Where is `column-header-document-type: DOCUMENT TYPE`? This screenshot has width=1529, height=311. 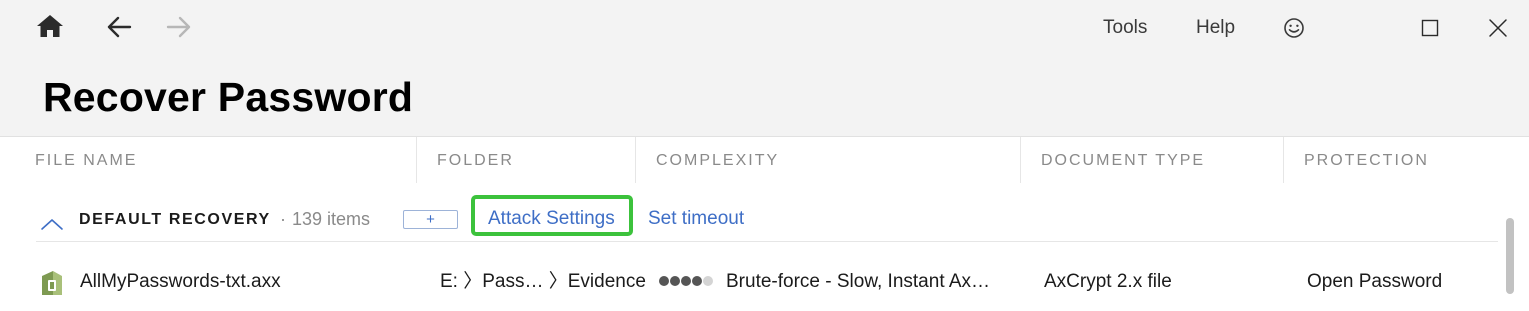
column-header-document-type: DOCUMENT TYPE is located at coordinates (1123, 161).